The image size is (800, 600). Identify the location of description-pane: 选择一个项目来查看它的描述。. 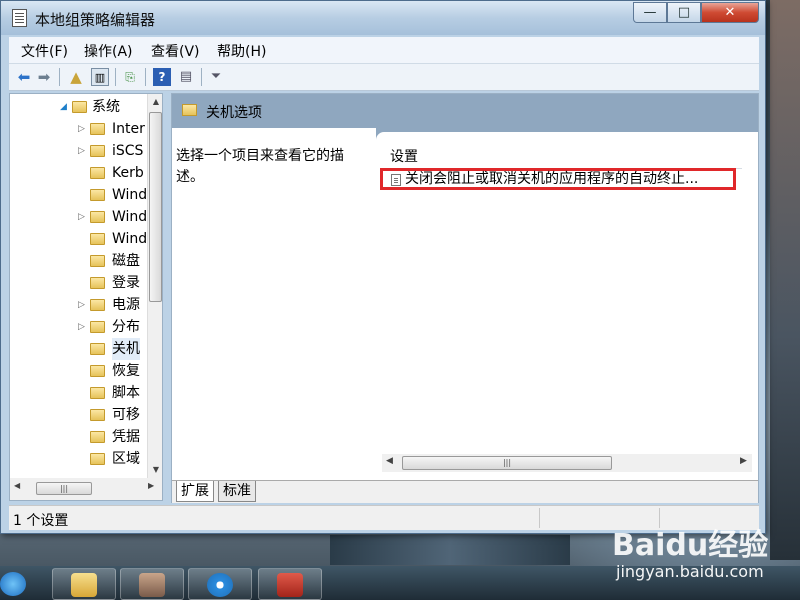
(274, 304).